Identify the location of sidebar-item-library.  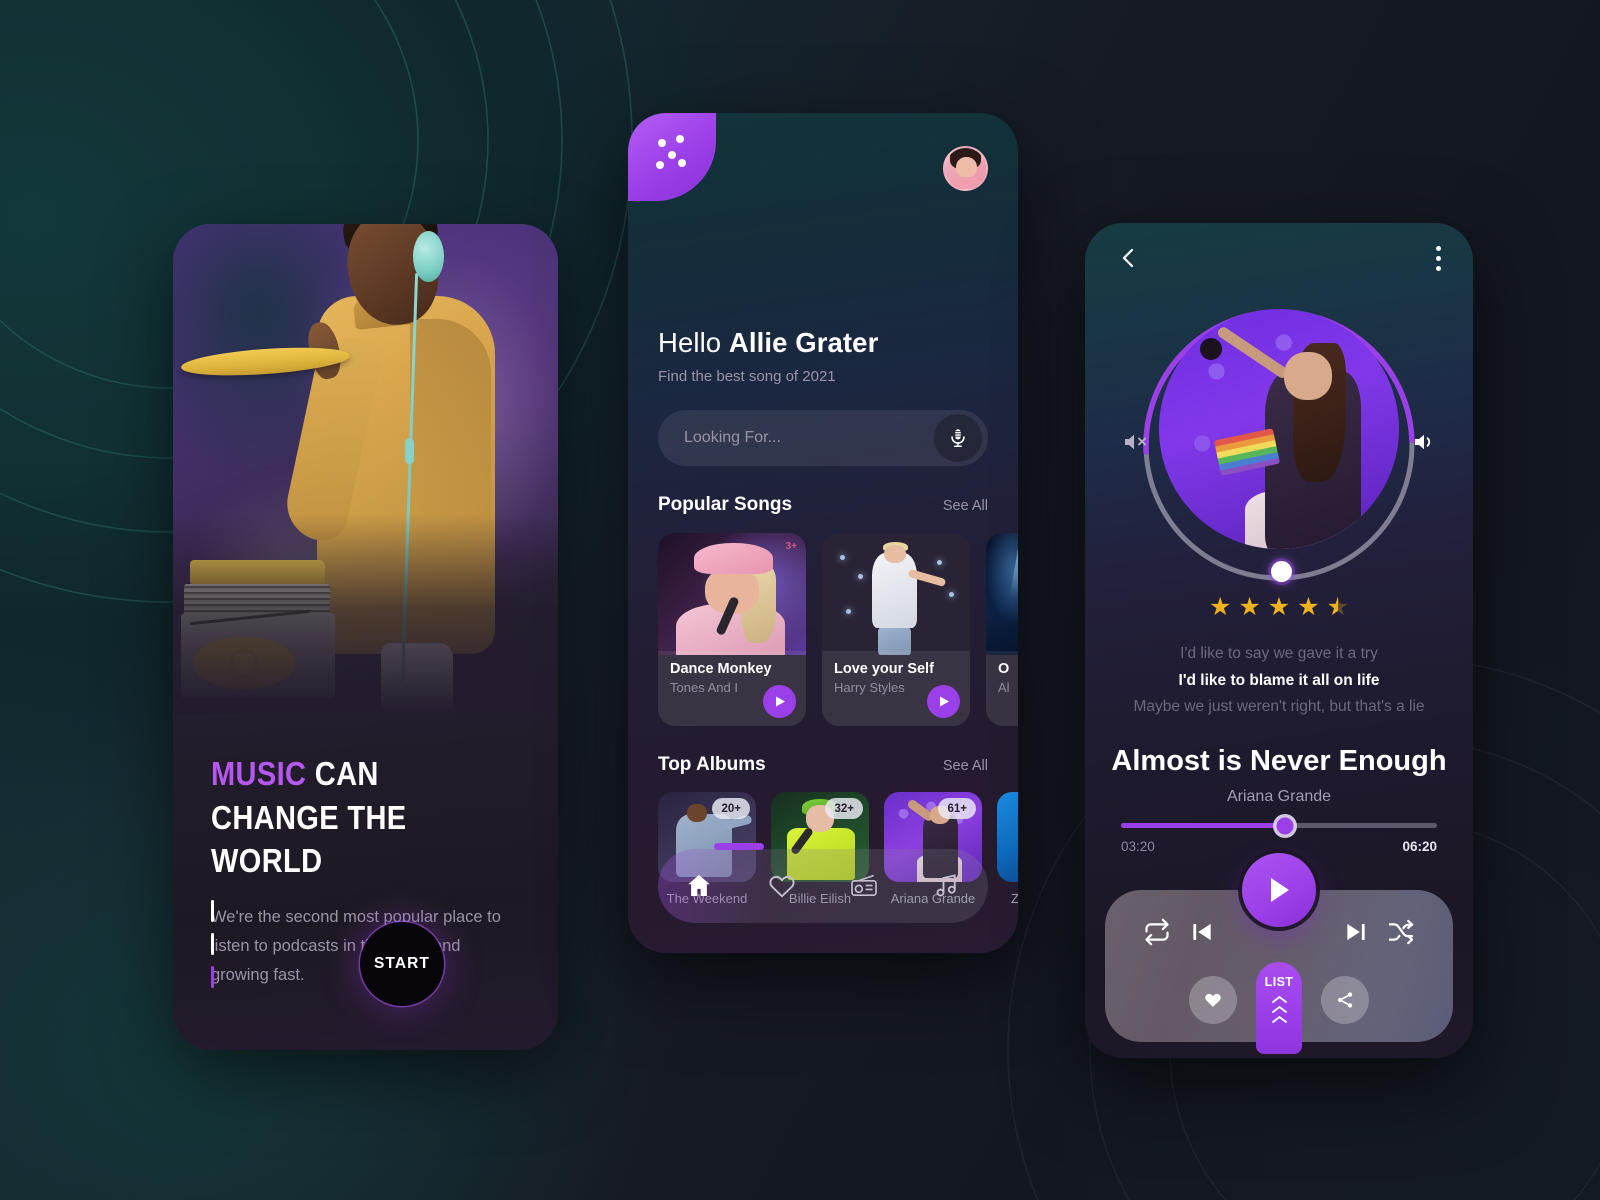
(947, 886).